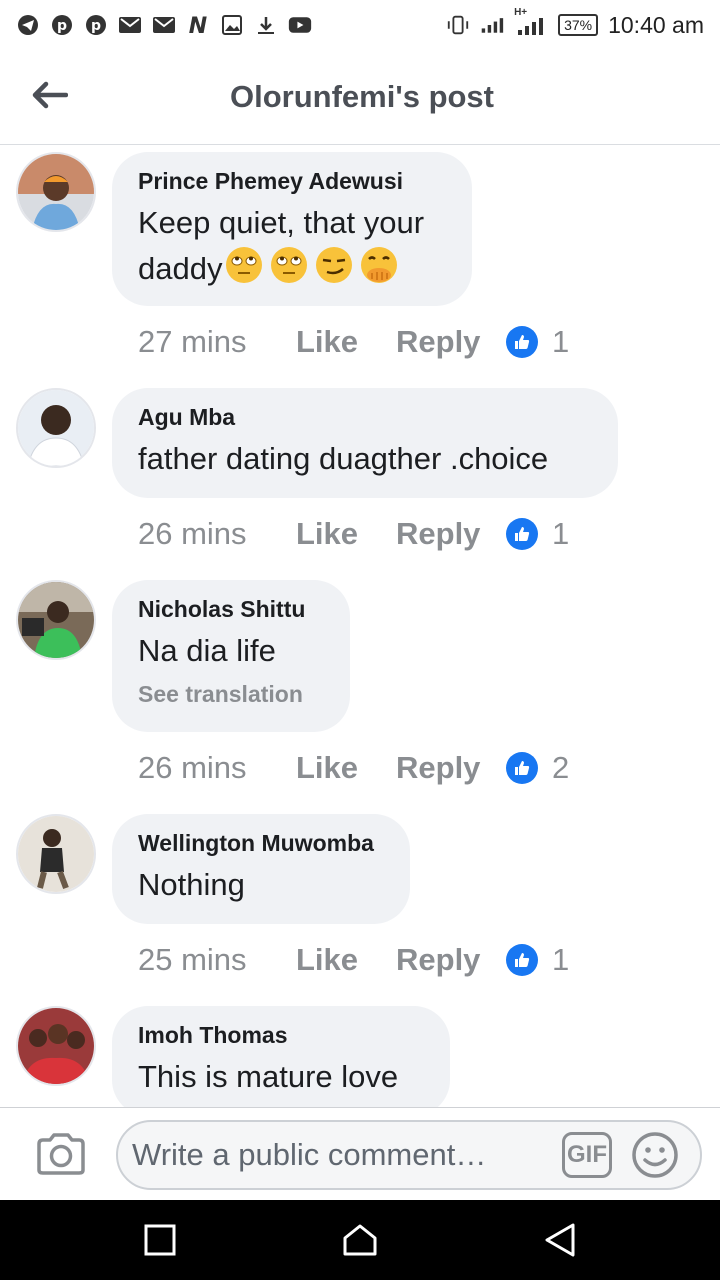 The width and height of the screenshot is (720, 1280). Describe the element at coordinates (521, 12) in the screenshot. I see `network-type-label: H+` at that location.